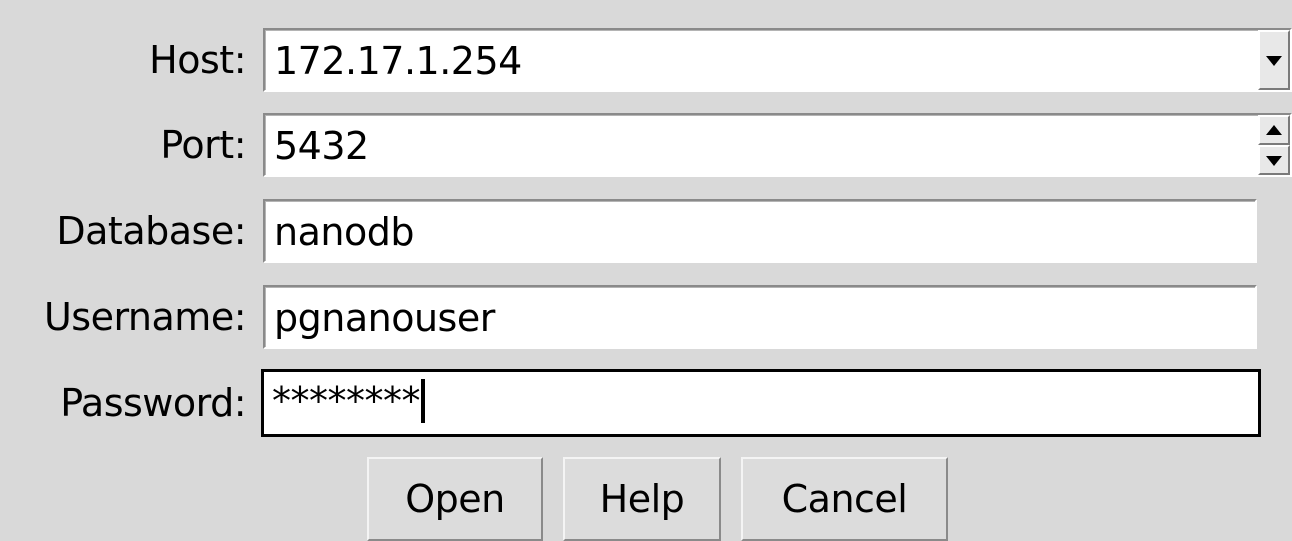 Image resolution: width=1292 pixels, height=541 pixels. What do you see at coordinates (760, 317) in the screenshot?
I see `username-field: pgnanouser` at bounding box center [760, 317].